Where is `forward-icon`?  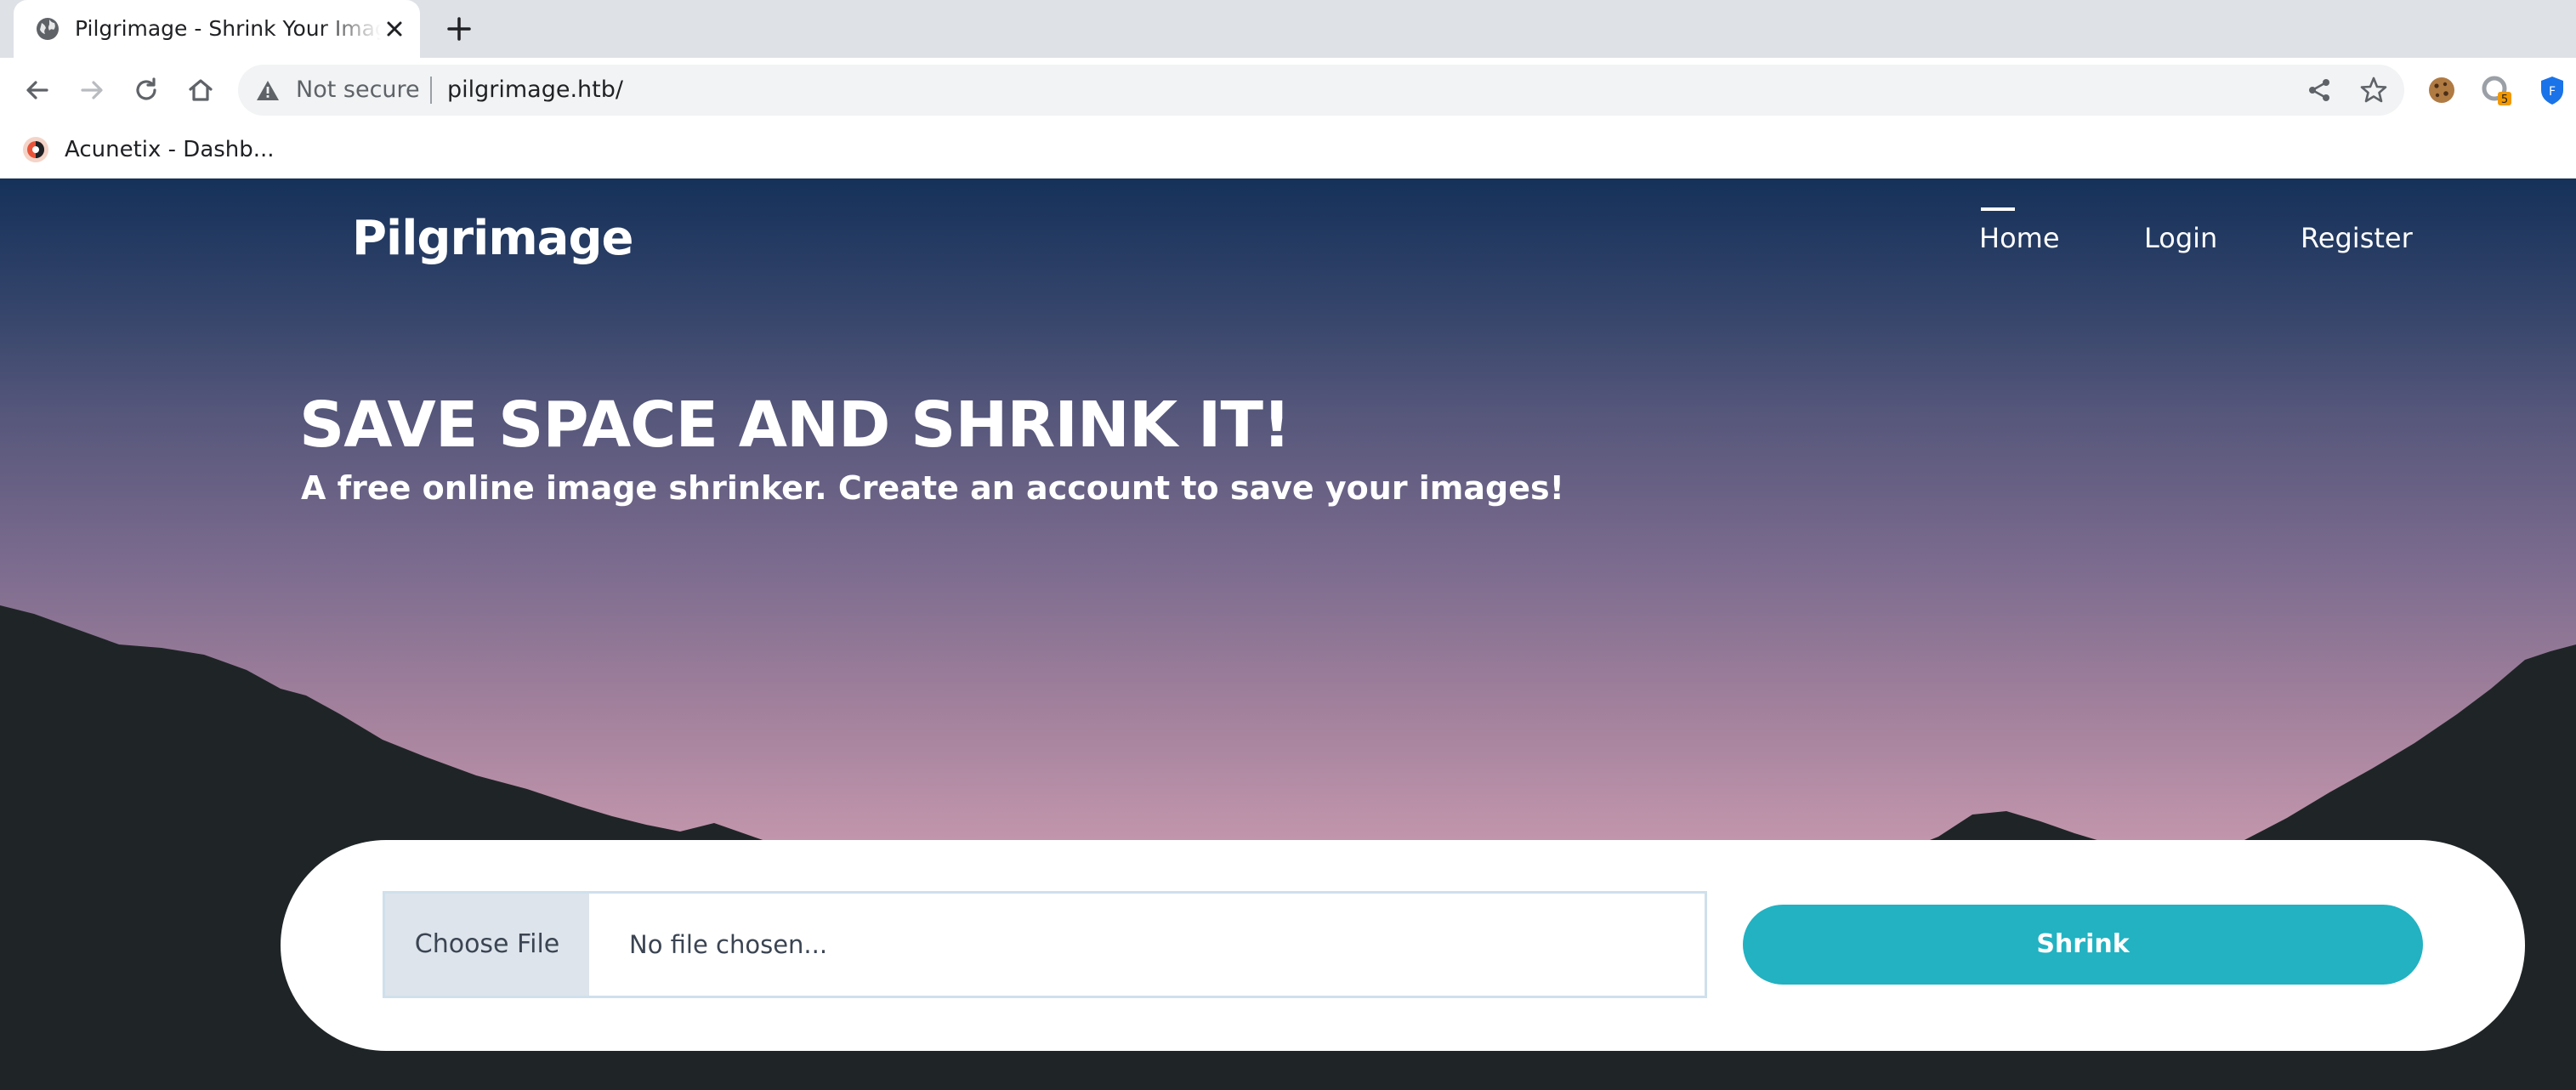 forward-icon is located at coordinates (92, 90).